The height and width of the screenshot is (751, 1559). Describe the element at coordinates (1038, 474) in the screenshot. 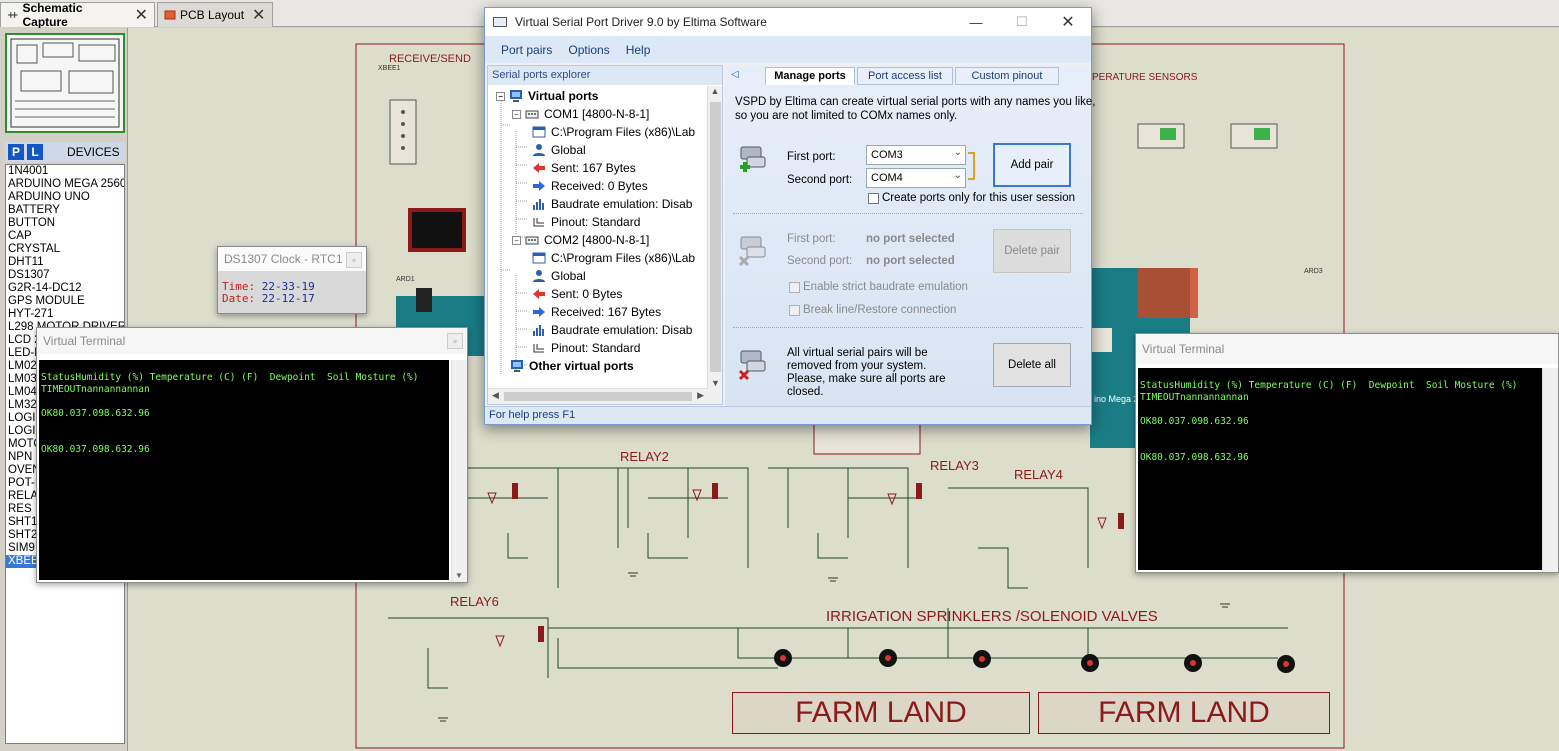

I see `relay4-label: RELAY4` at that location.